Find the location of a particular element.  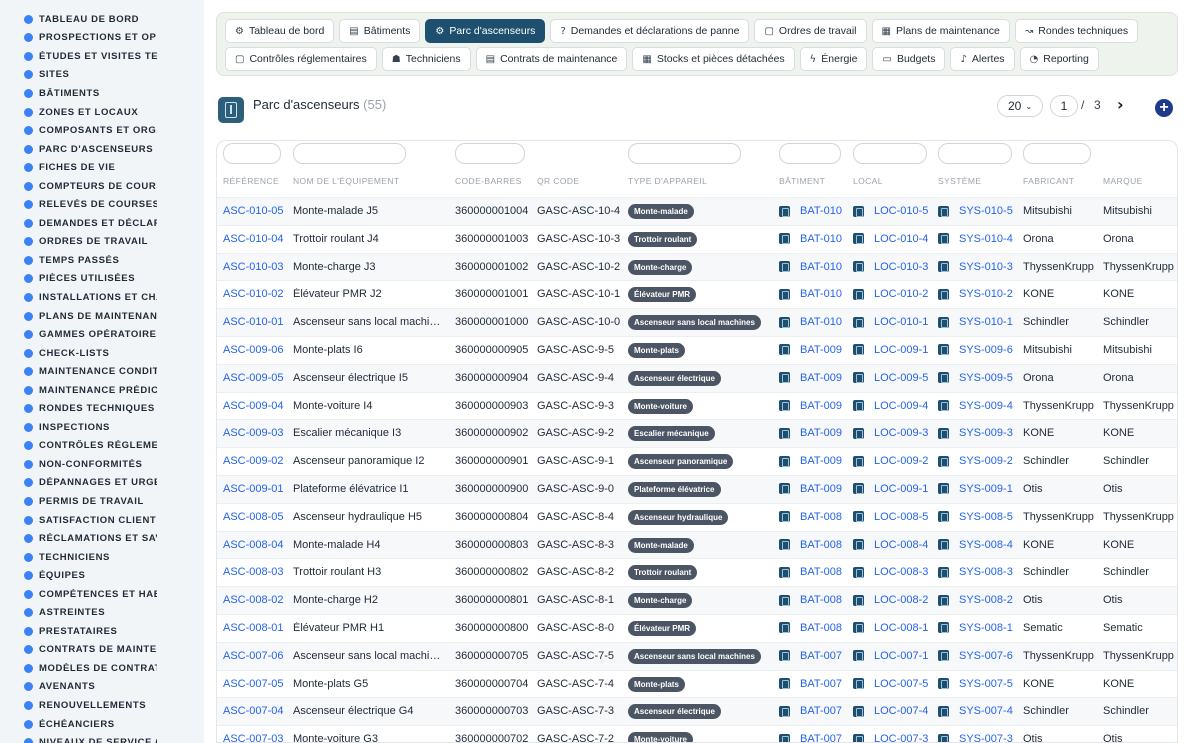

sidebar-item: MAINTENANCE PRÉDICTIVE is located at coordinates (102, 390).